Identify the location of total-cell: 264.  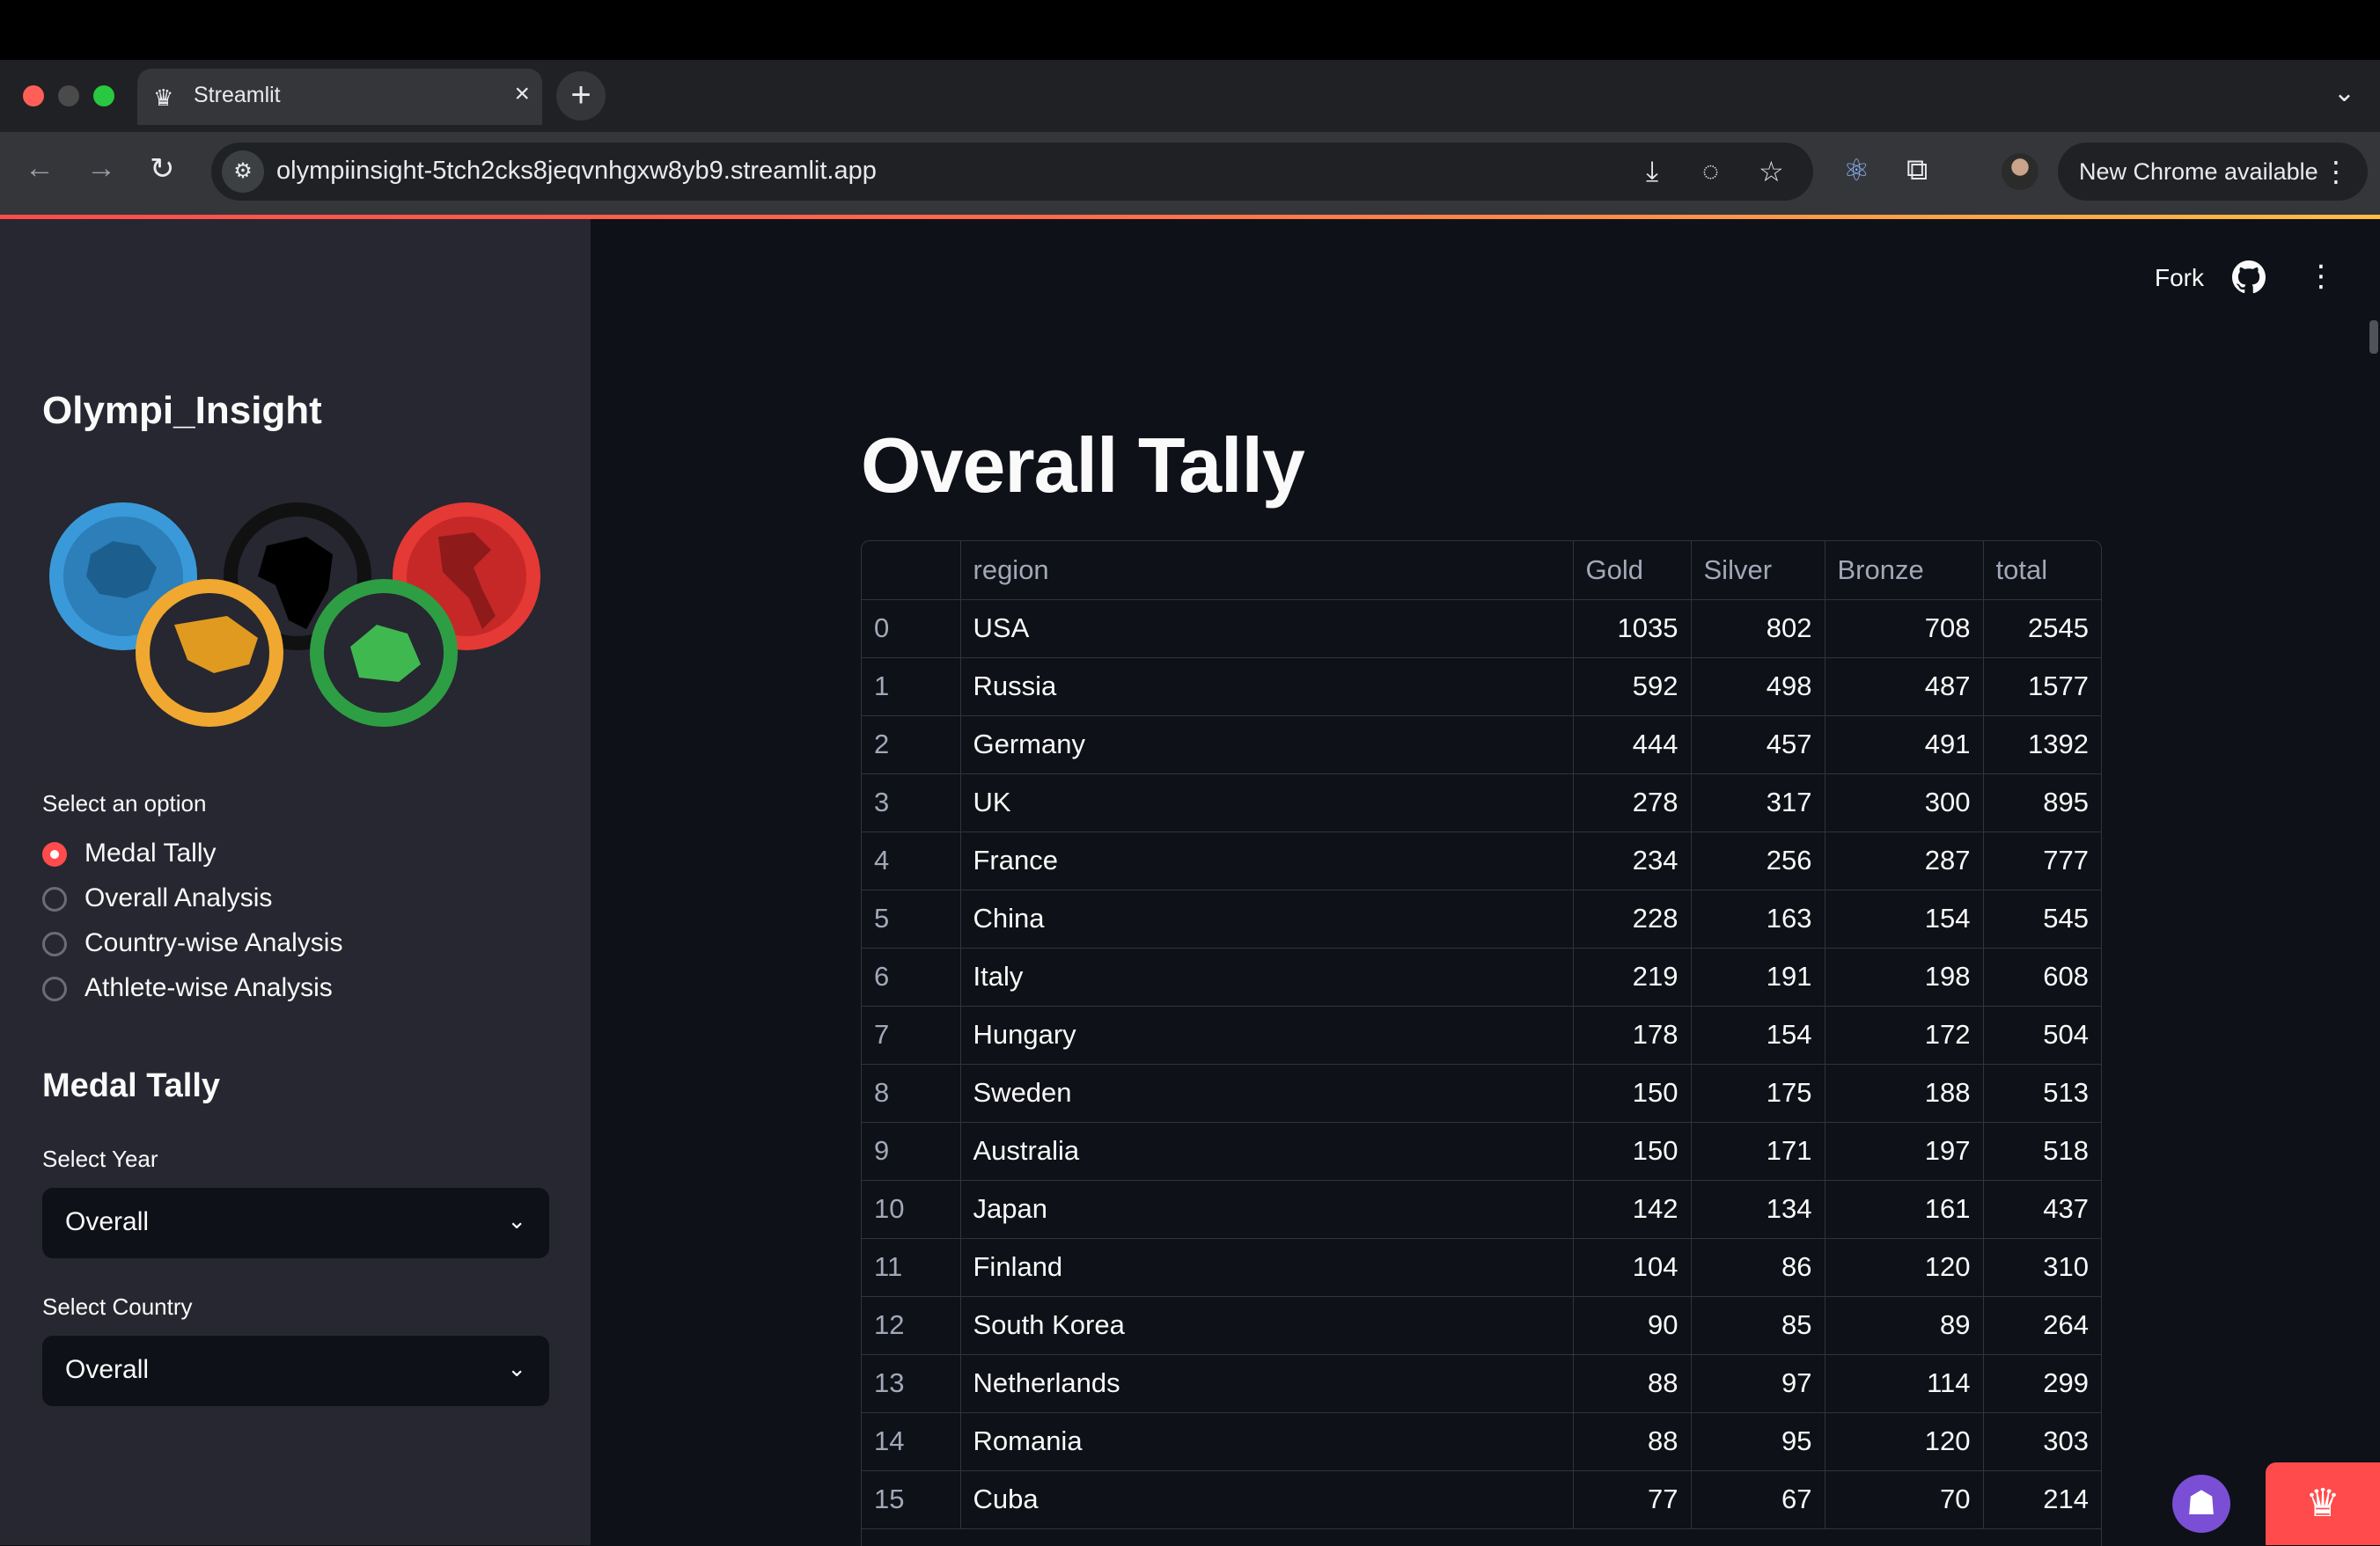
(2042, 1325).